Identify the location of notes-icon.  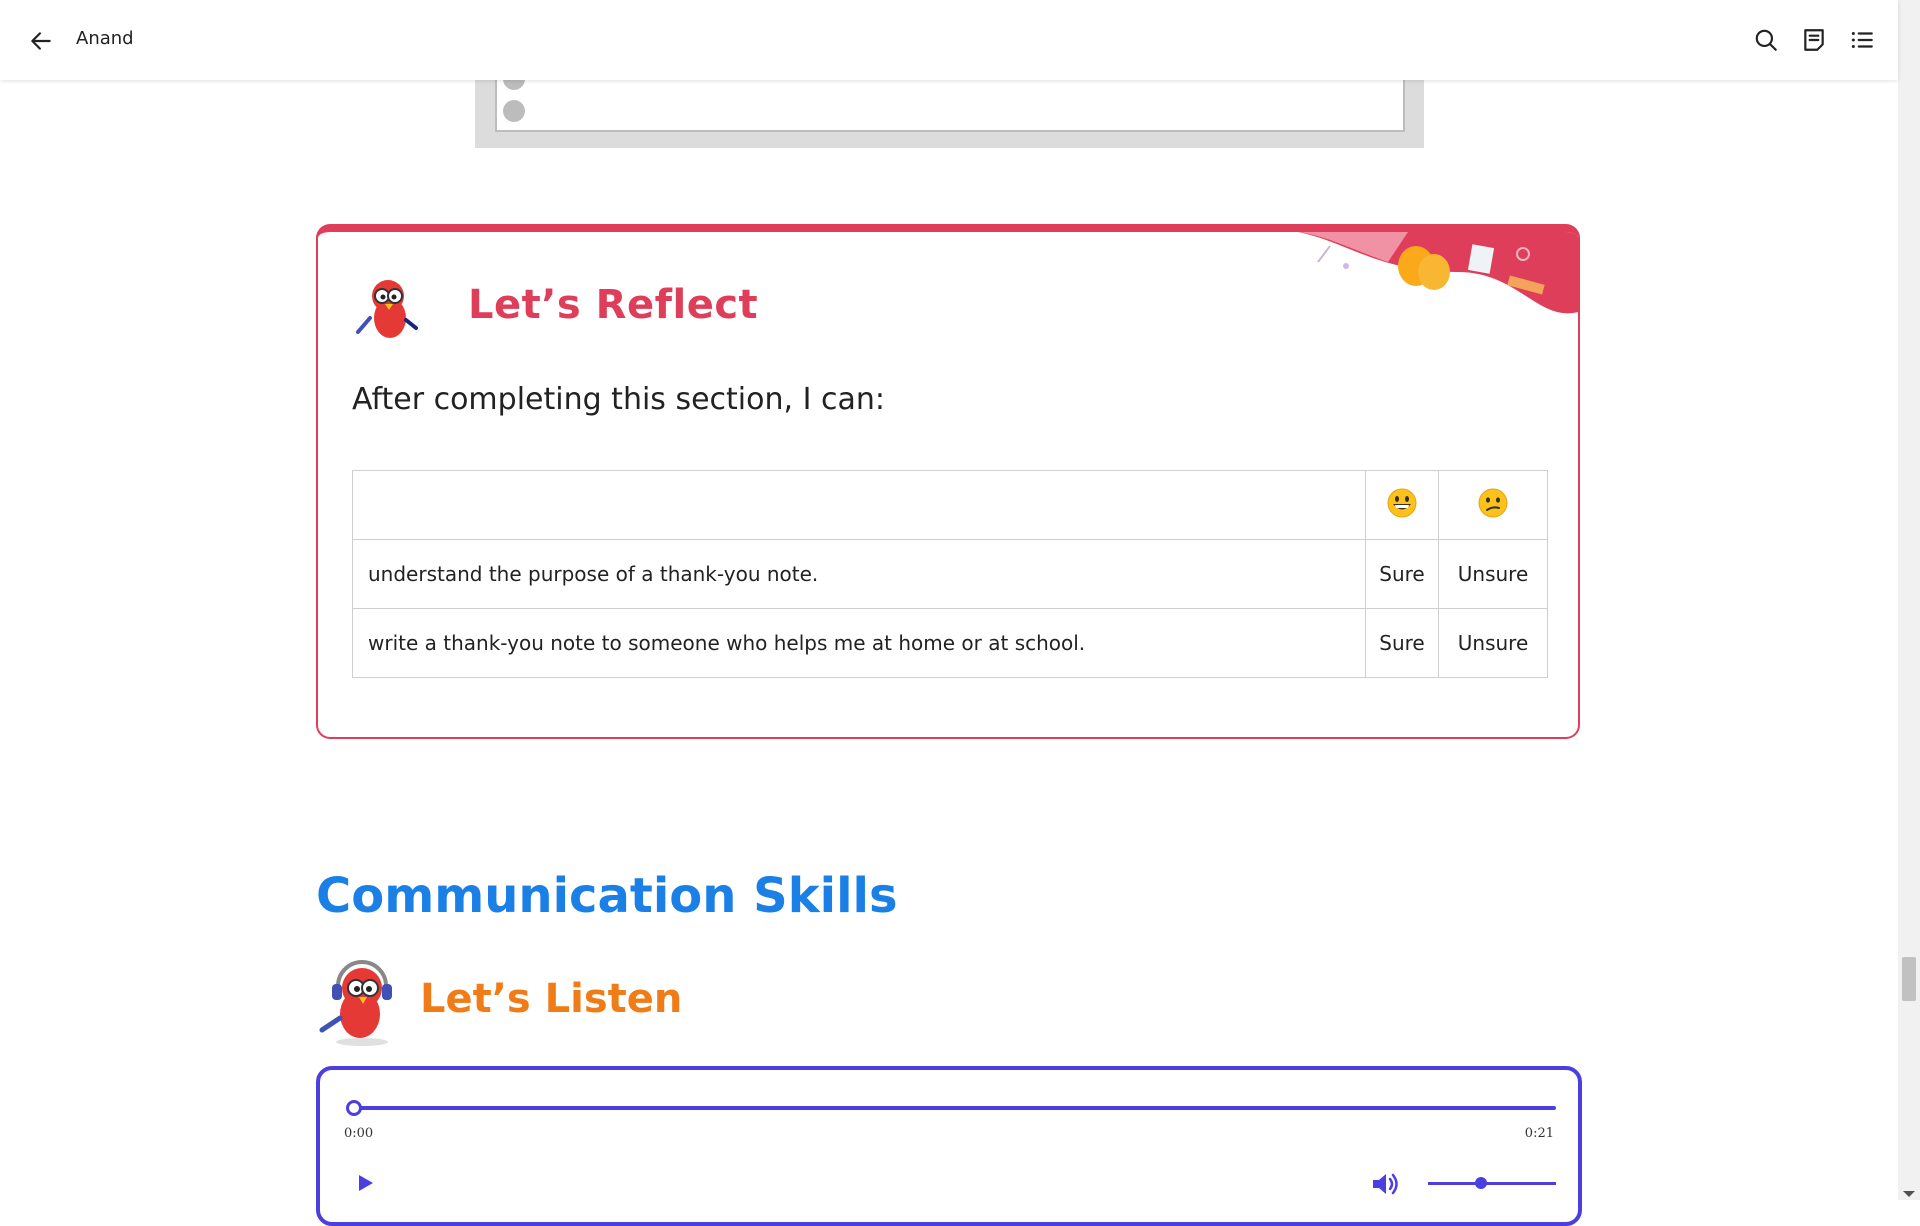
(1814, 40).